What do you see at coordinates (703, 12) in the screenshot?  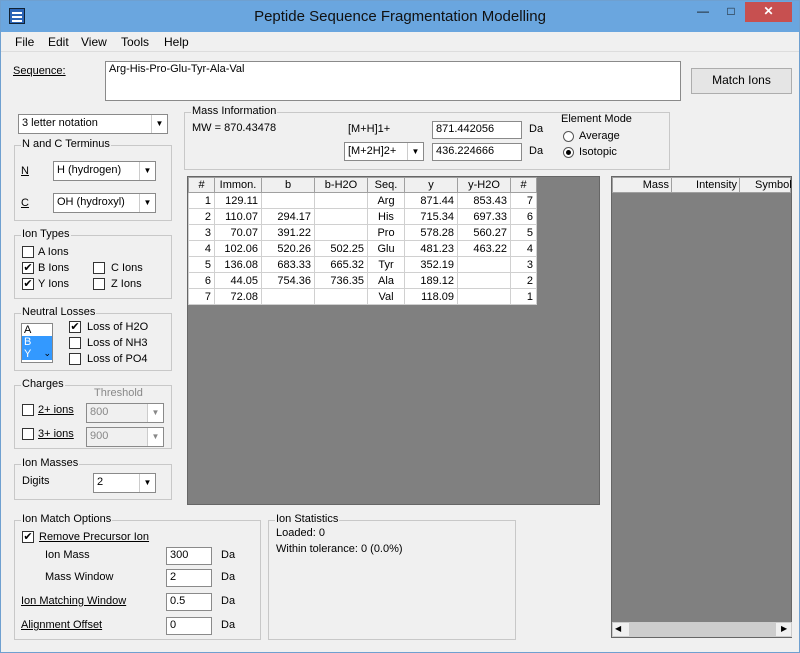 I see `minimize-button: —` at bounding box center [703, 12].